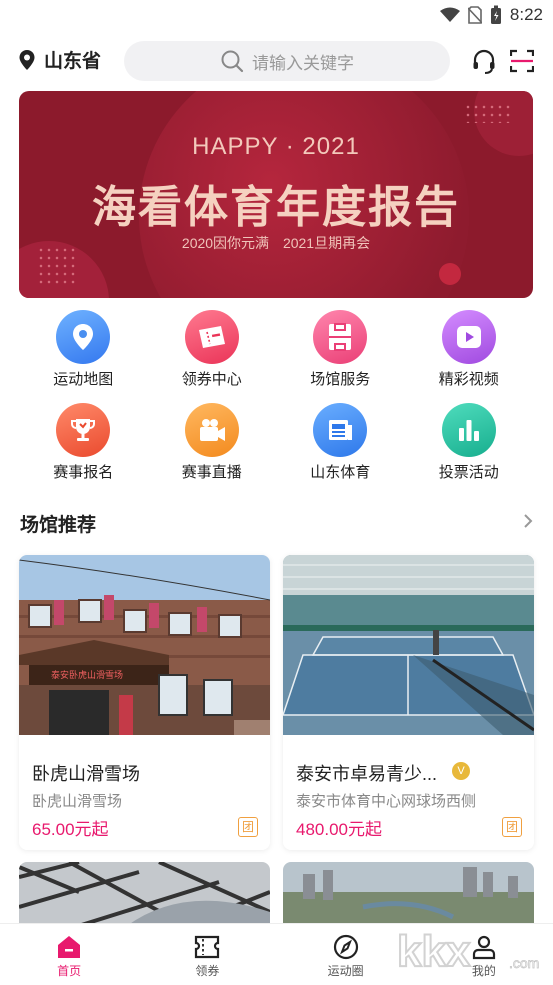 Image resolution: width=553 pixels, height=985 pixels. I want to click on tab-sports-circle: 运动圈, so click(346, 954).